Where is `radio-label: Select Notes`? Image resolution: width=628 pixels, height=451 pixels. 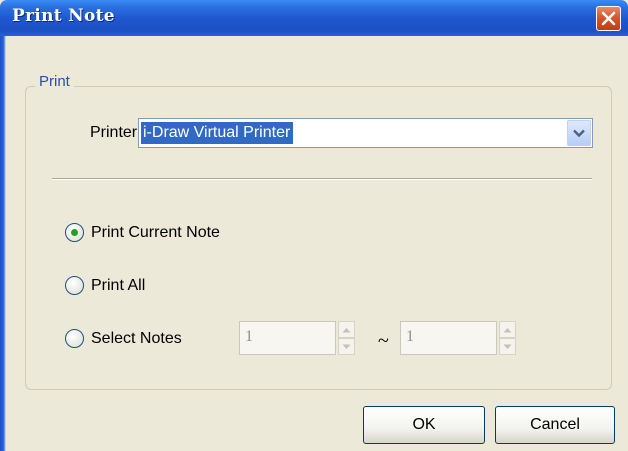
radio-label: Select Notes is located at coordinates (136, 338).